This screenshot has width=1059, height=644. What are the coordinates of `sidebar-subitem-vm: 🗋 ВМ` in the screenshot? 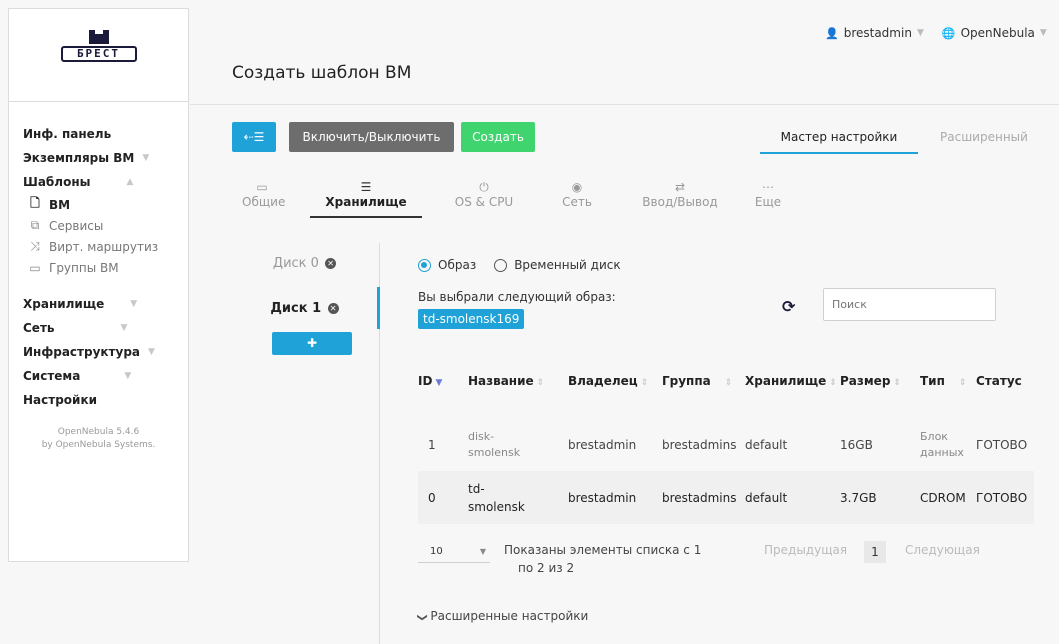 It's located at (98, 204).